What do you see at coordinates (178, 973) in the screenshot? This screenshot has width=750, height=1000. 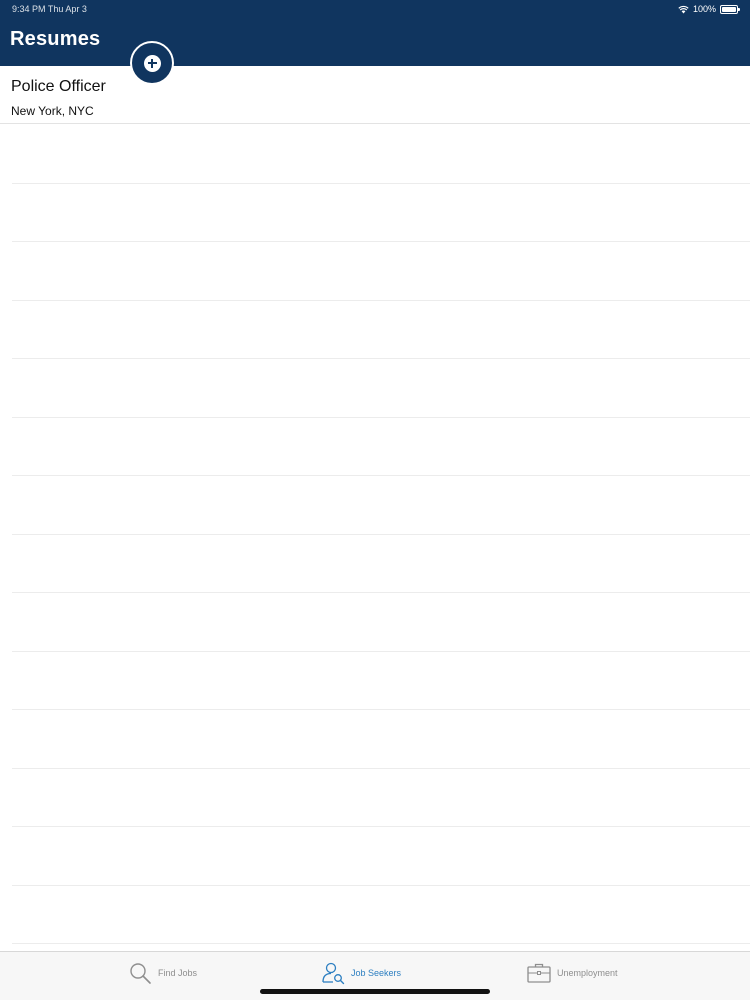 I see `tab-label: Find Jobs` at bounding box center [178, 973].